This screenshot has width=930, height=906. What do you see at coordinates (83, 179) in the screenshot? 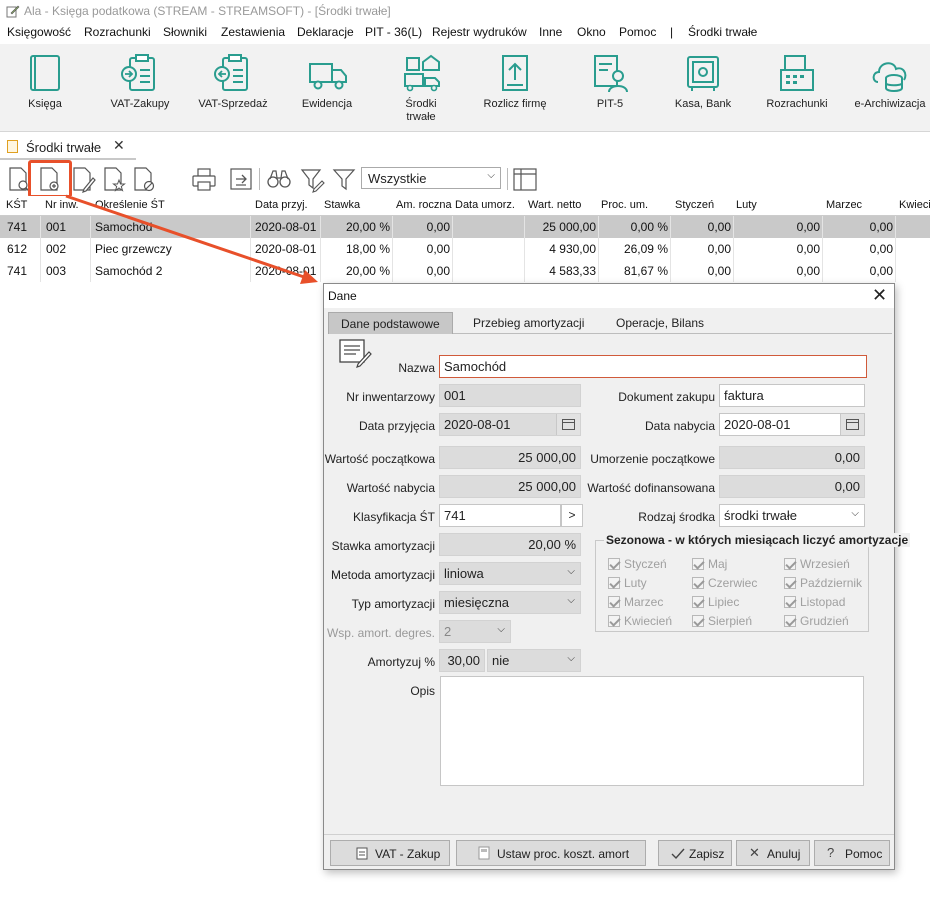
I see `edit-document-icon` at bounding box center [83, 179].